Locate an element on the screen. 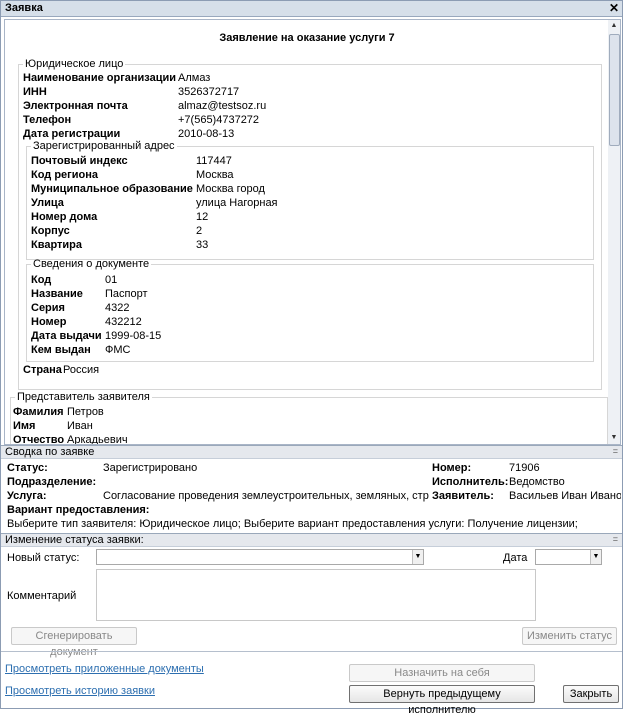  representative-field-label: Фамилия is located at coordinates (38, 412).